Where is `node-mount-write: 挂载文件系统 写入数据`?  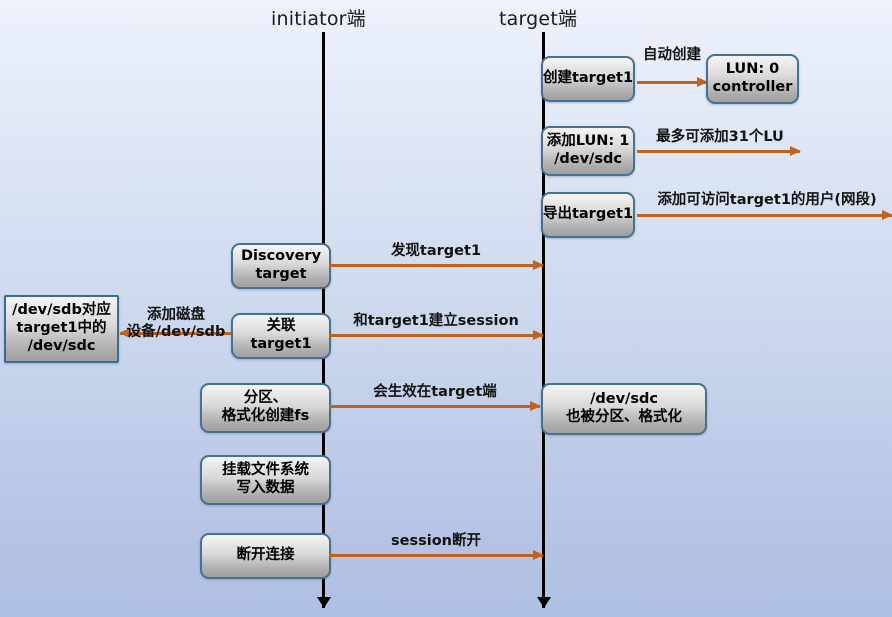 node-mount-write: 挂载文件系统 写入数据 is located at coordinates (265, 480).